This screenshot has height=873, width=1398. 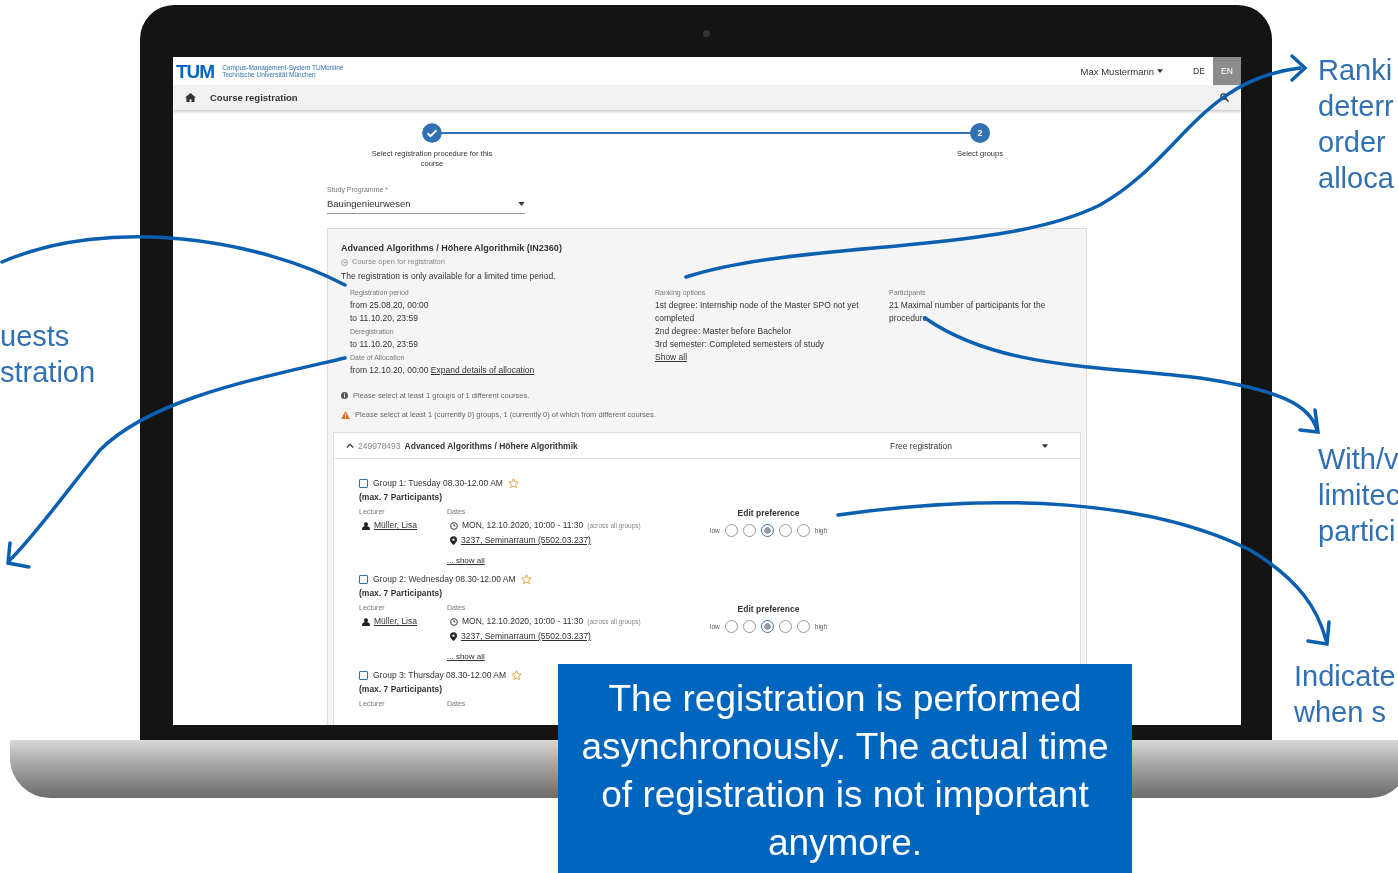 What do you see at coordinates (344, 395) in the screenshot?
I see `info-icon` at bounding box center [344, 395].